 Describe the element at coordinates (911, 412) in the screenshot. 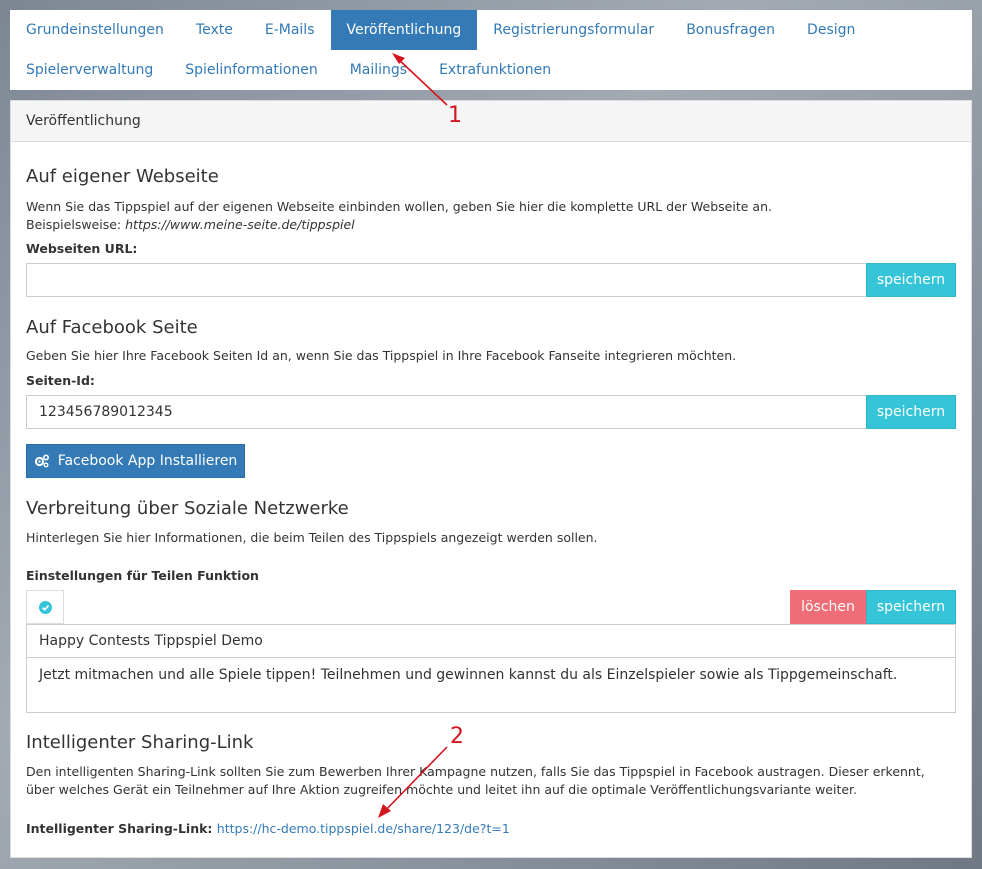

I see `facebook-save-button: speichern` at that location.